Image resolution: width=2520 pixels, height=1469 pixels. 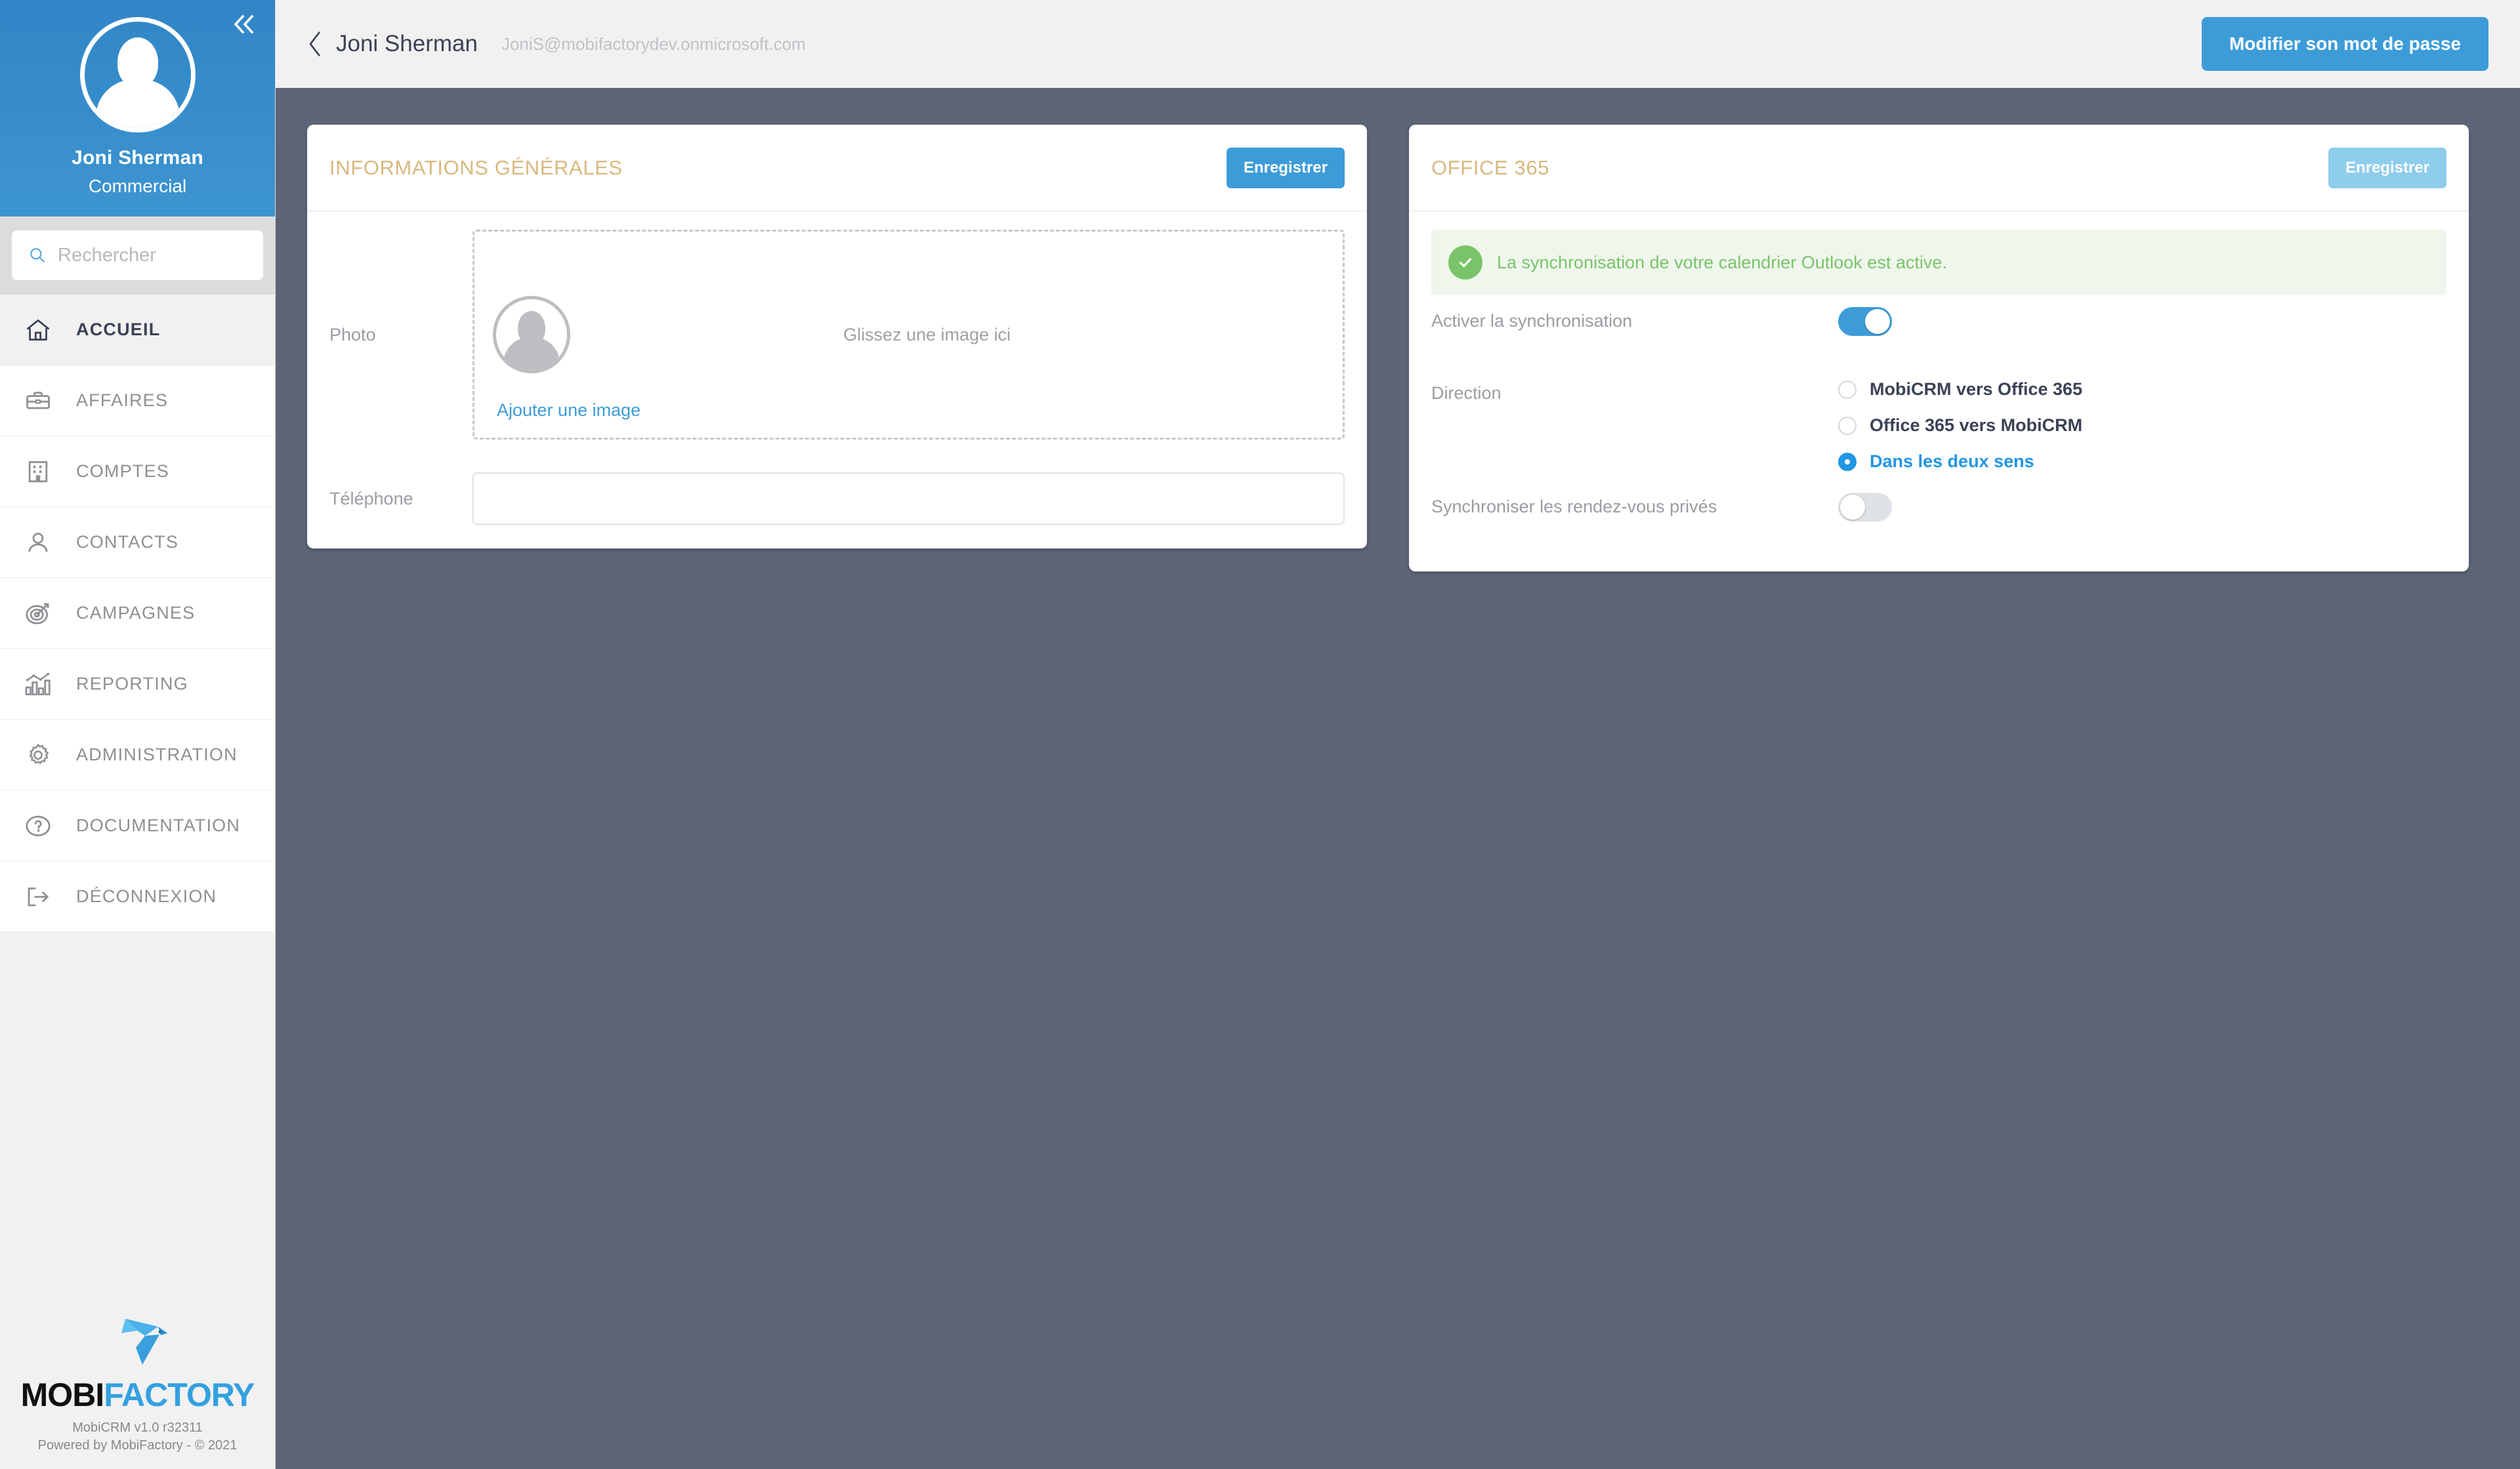 I want to click on sidebar-item-affaires: AFFAIRES, so click(x=137, y=400).